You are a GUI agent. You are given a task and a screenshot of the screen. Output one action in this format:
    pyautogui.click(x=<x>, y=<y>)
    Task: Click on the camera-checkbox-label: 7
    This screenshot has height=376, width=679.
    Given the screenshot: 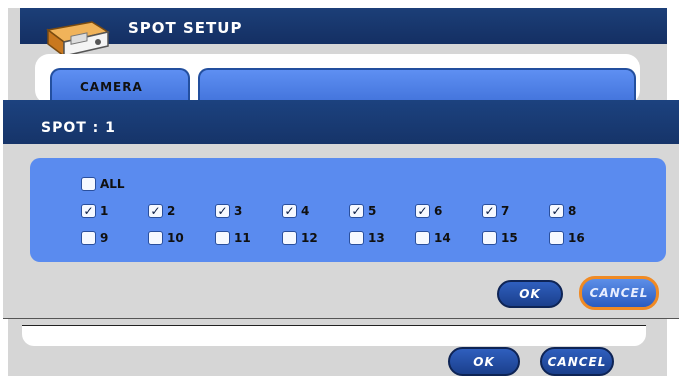 What is the action you would take?
    pyautogui.click(x=505, y=211)
    